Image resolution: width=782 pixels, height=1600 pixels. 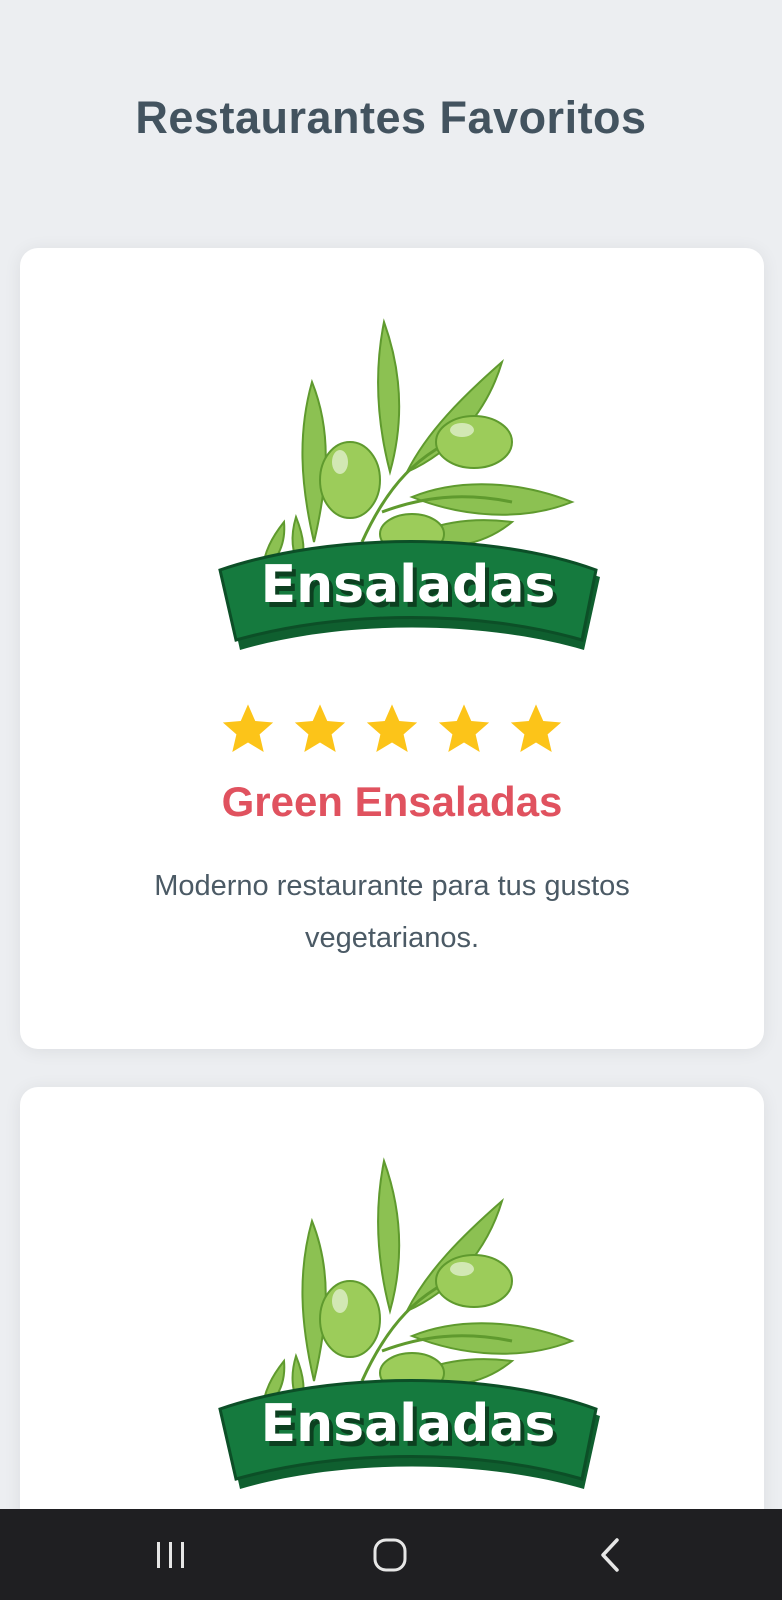 I want to click on recent-apps-button, so click(x=171, y=1555).